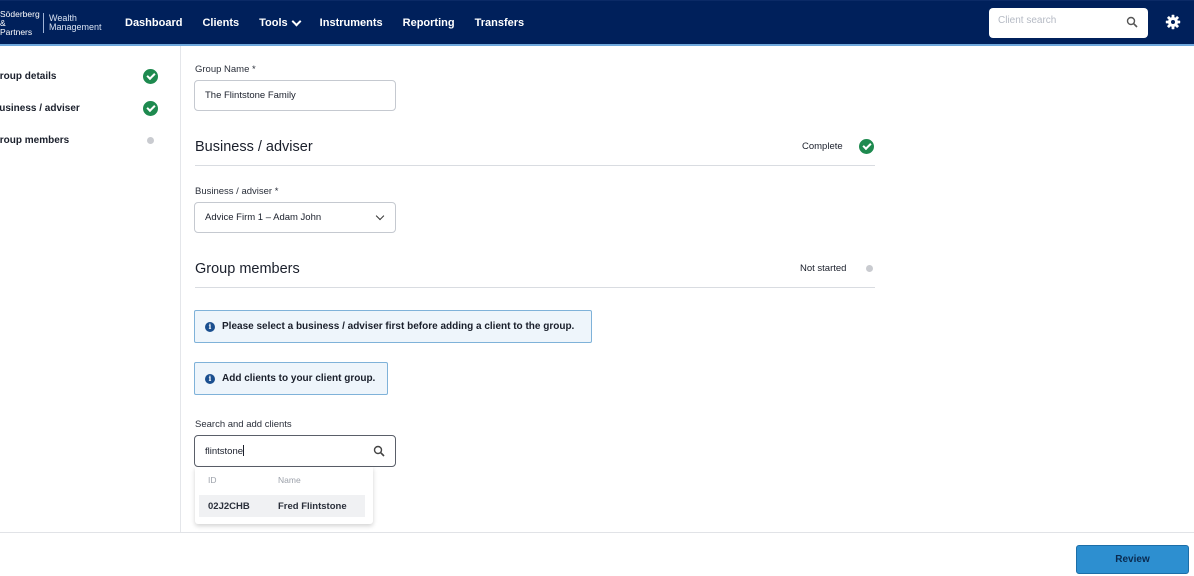 This screenshot has height=576, width=1194. I want to click on client-search-box, so click(1068, 23).